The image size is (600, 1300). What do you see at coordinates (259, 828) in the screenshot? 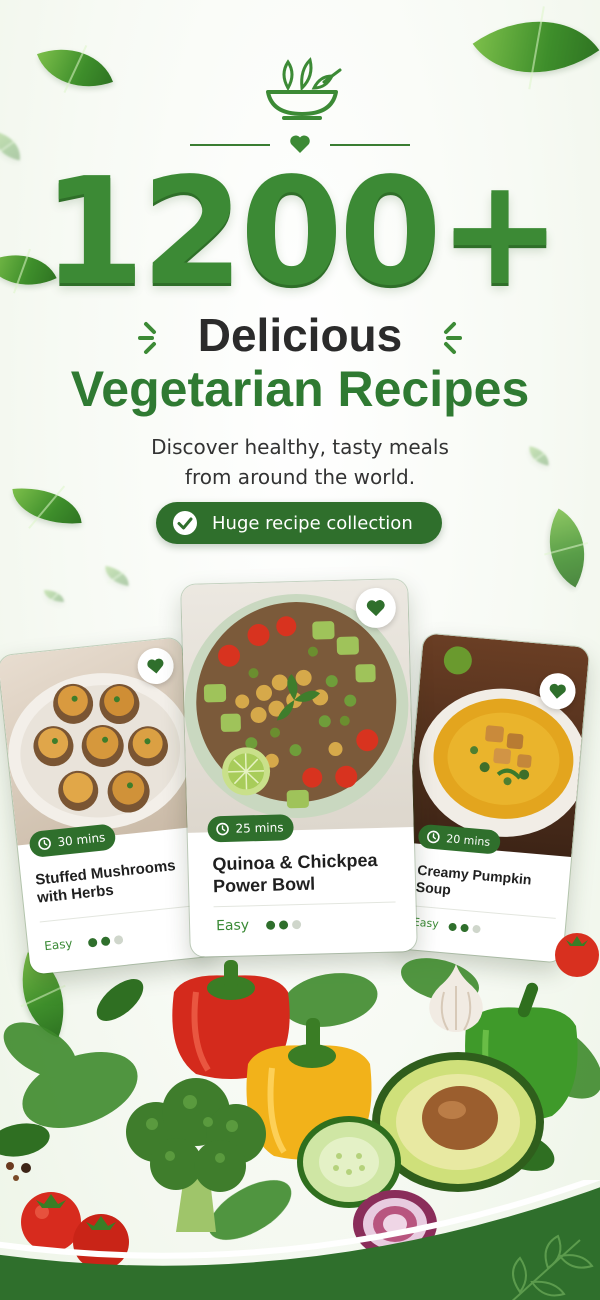
I see `cook-time: 25 mins` at bounding box center [259, 828].